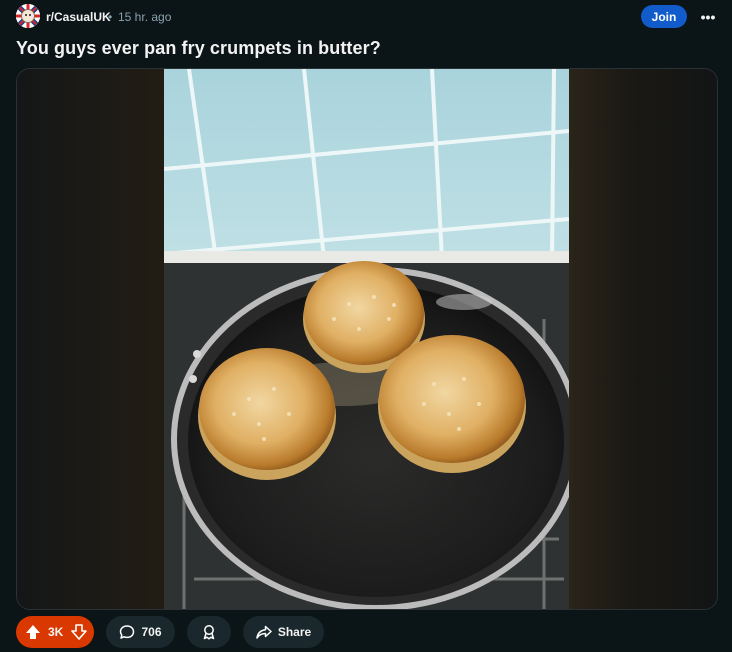 The height and width of the screenshot is (652, 732). I want to click on vote-score: 3K, so click(56, 632).